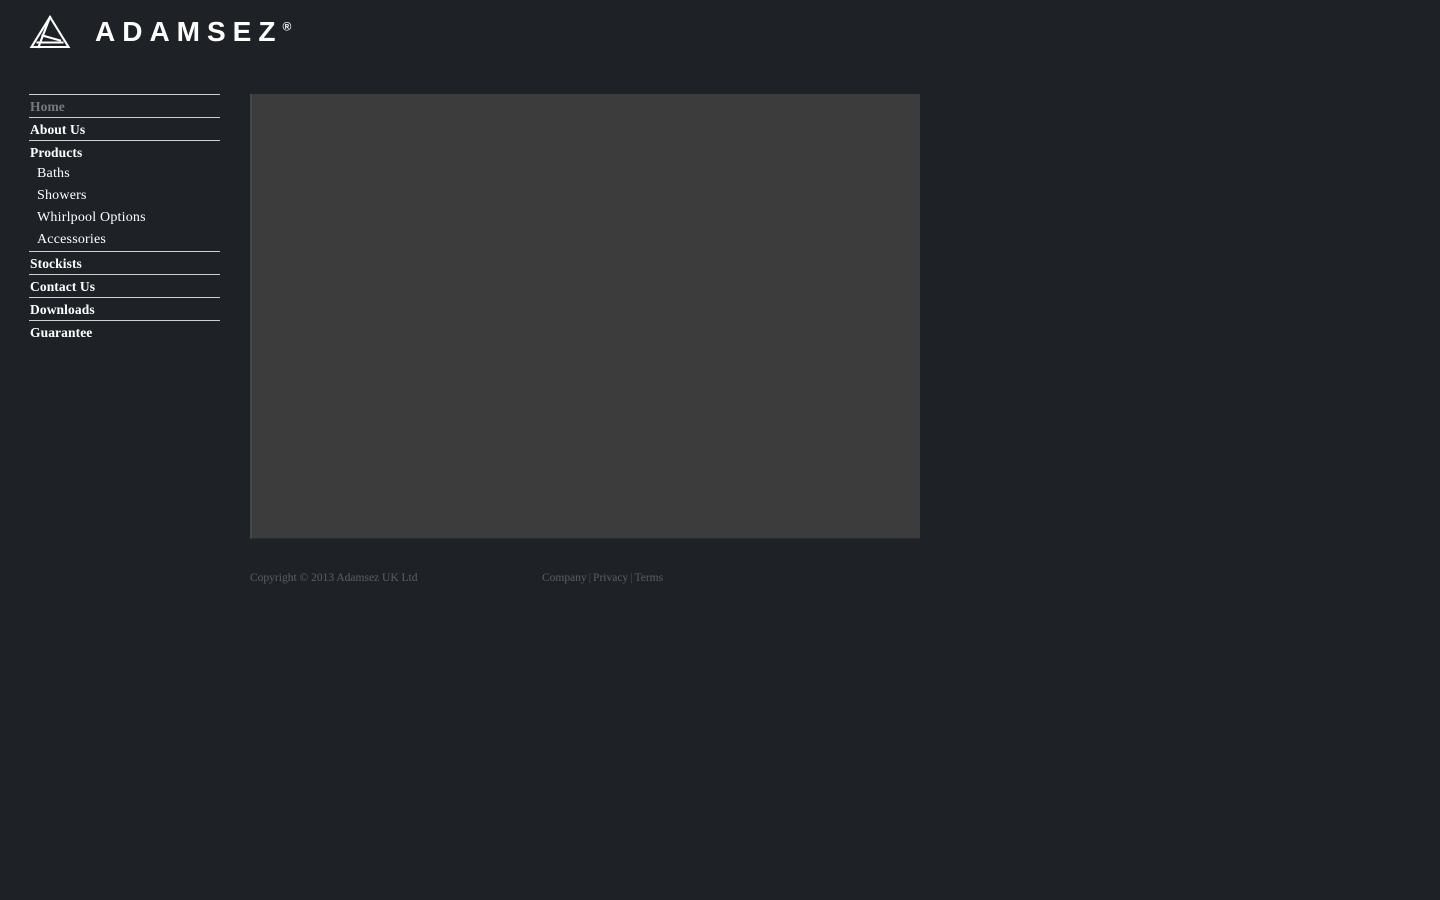 This screenshot has width=1440, height=900. I want to click on sidebar-item-accessories: Accessories, so click(124, 240).